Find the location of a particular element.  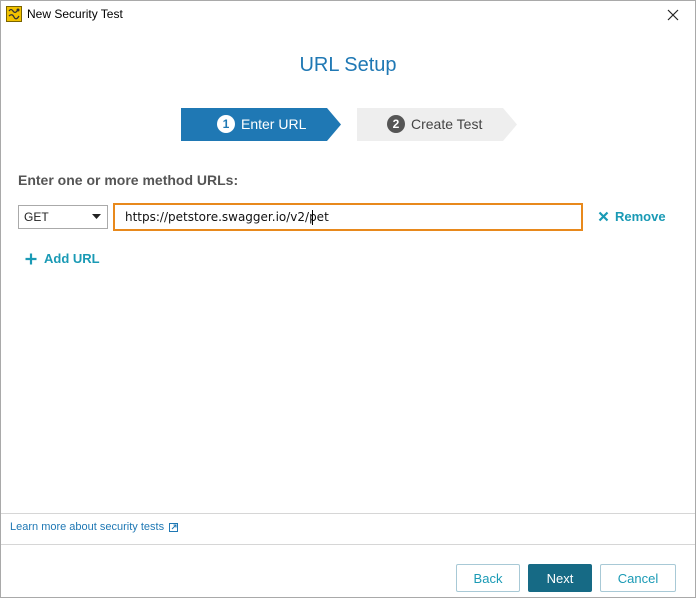

remove-label: Remove is located at coordinates (640, 216).